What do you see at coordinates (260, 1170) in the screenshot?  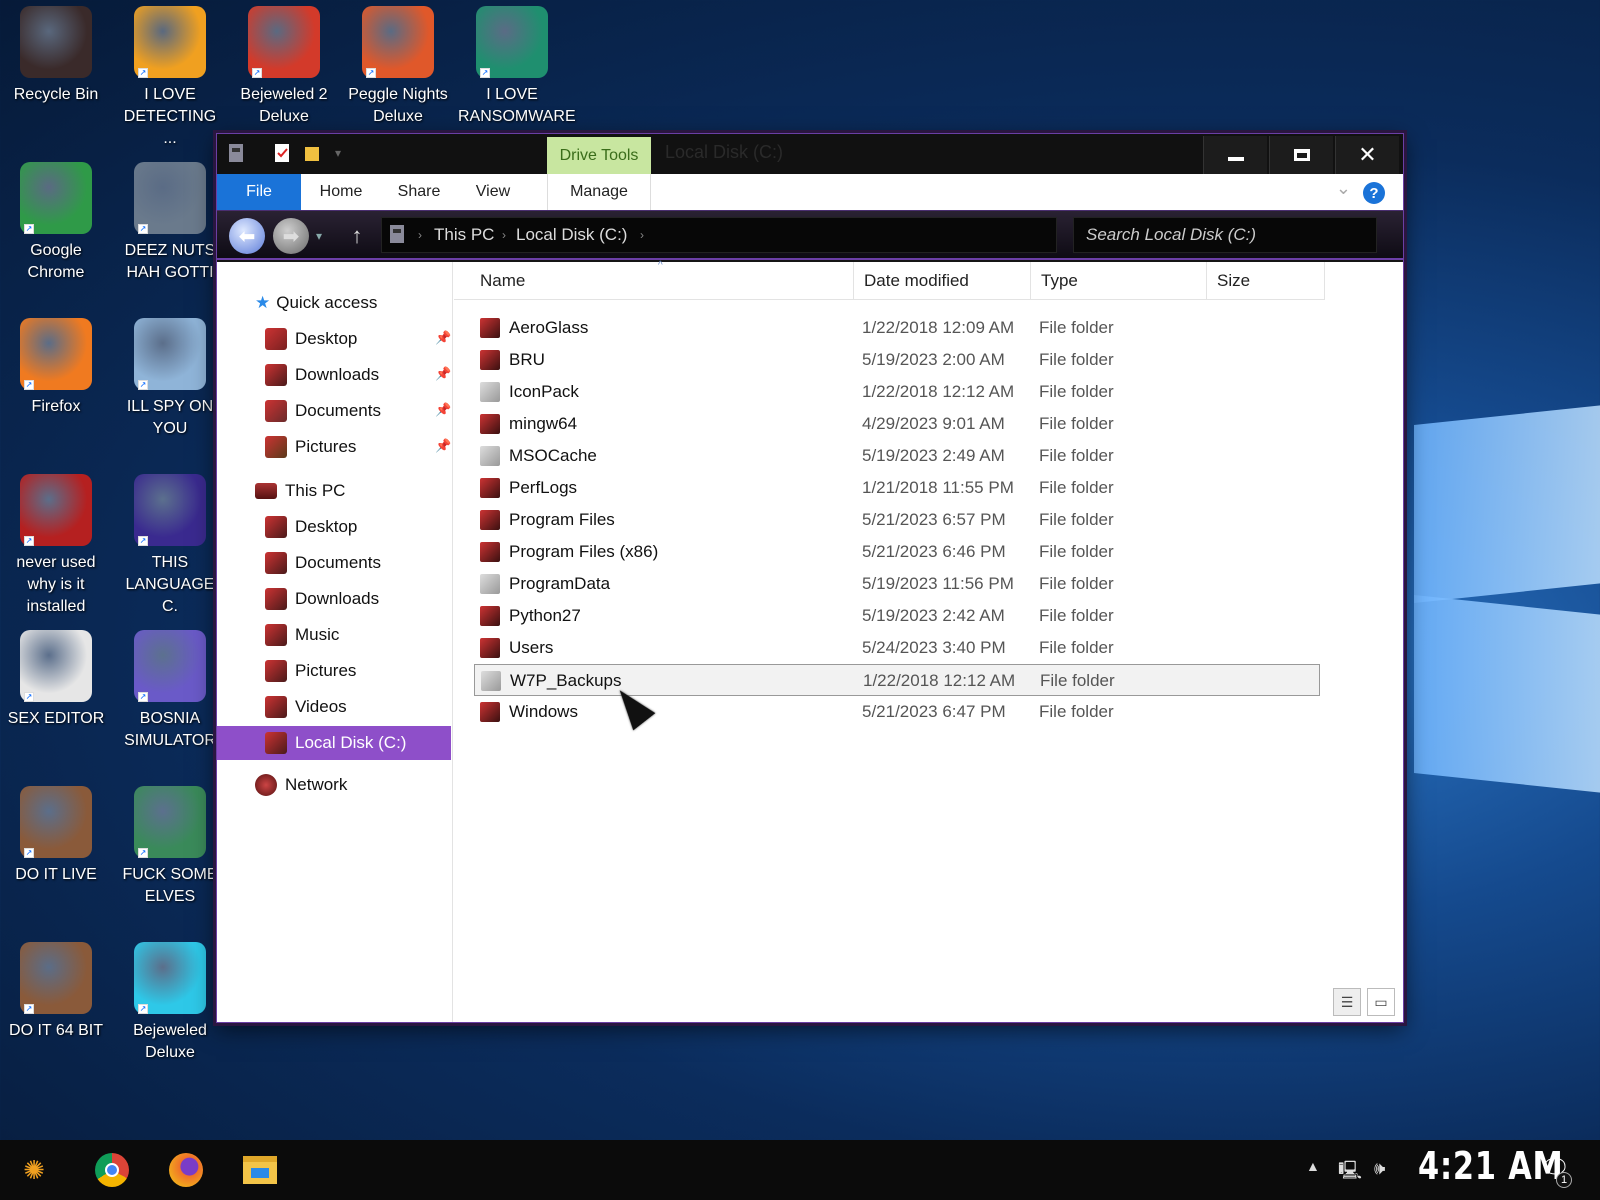 I see `taskbar-file-explorer` at bounding box center [260, 1170].